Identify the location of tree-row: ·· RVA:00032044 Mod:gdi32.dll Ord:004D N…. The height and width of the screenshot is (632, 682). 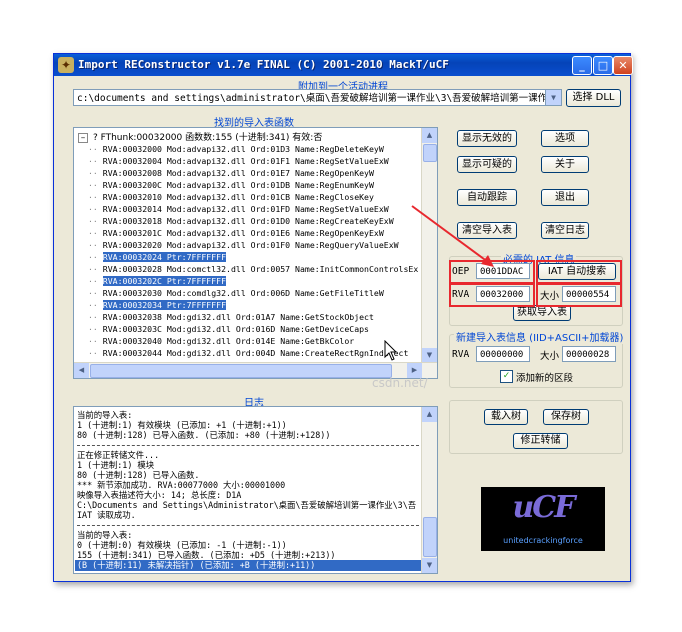
(248, 353).